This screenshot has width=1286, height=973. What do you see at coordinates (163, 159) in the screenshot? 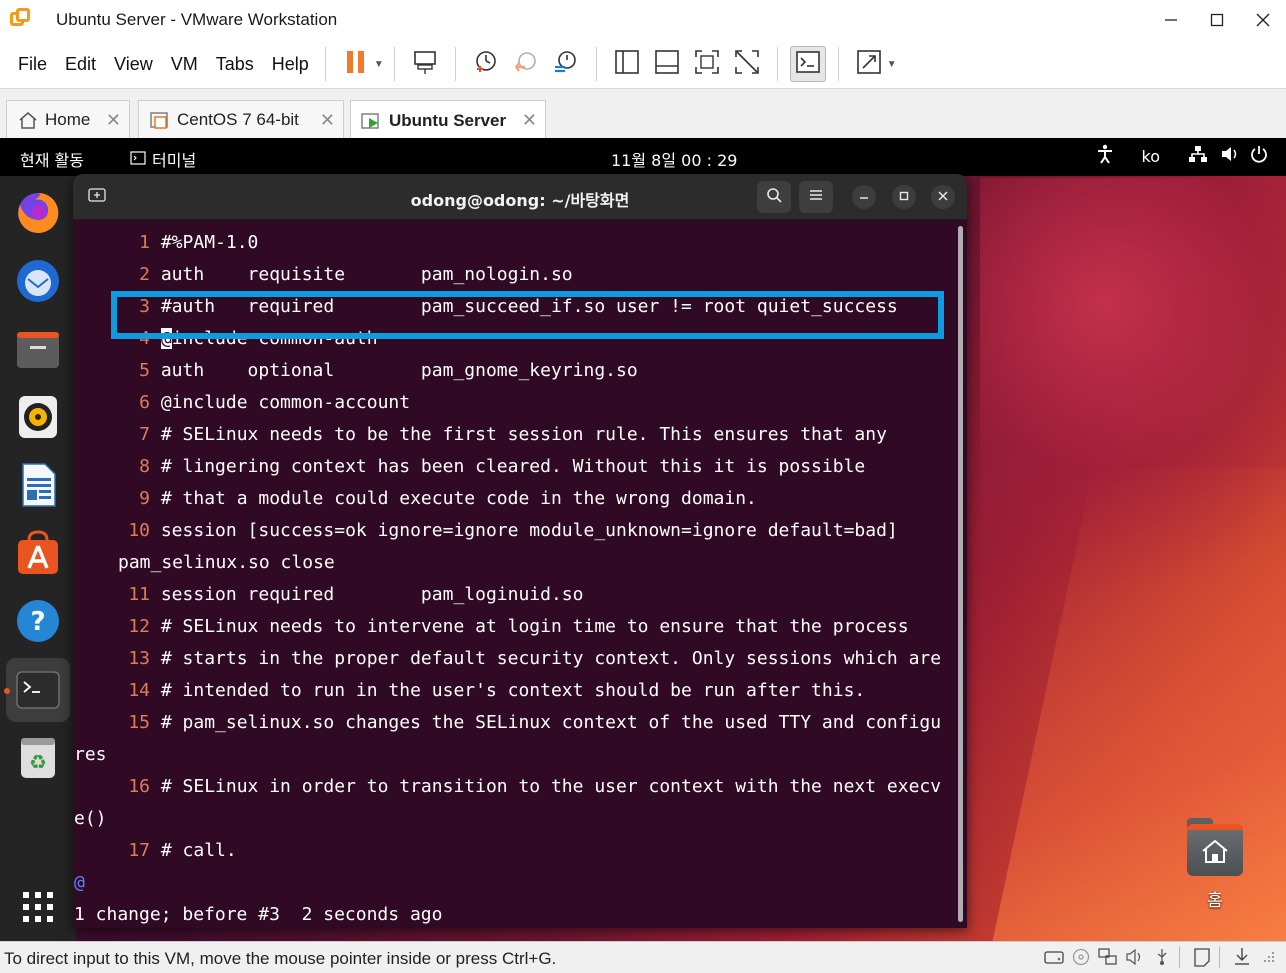
I see `app-menu: 터미널` at bounding box center [163, 159].